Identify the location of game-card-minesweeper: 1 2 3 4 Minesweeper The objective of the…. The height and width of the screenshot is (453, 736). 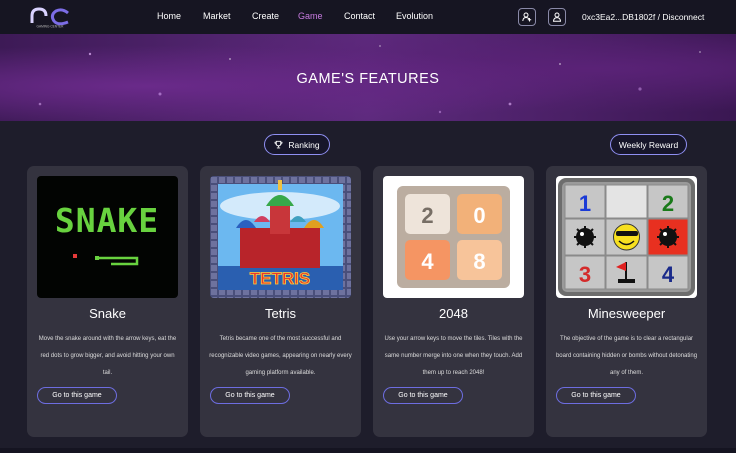
(626, 301).